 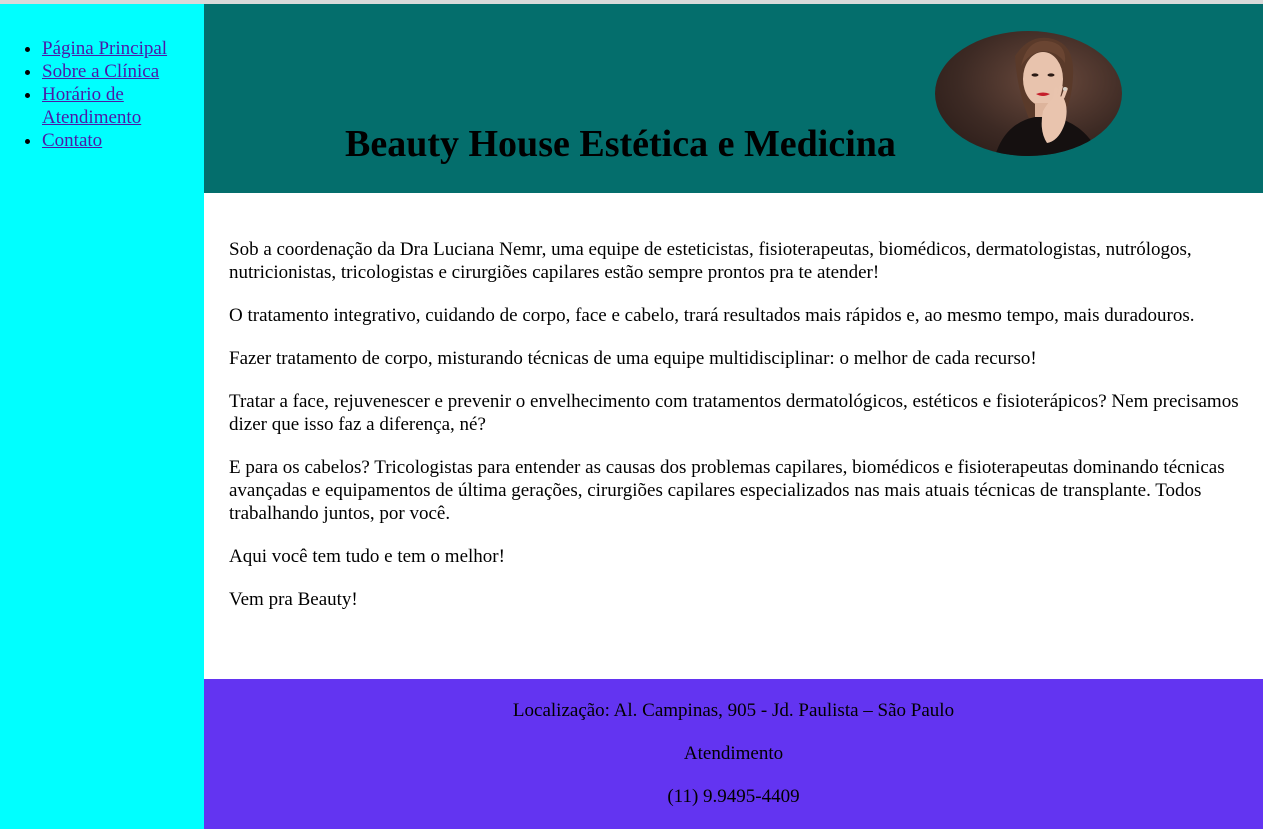 I want to click on footer-phone: (11) 9.9495-4409, so click(x=733, y=796).